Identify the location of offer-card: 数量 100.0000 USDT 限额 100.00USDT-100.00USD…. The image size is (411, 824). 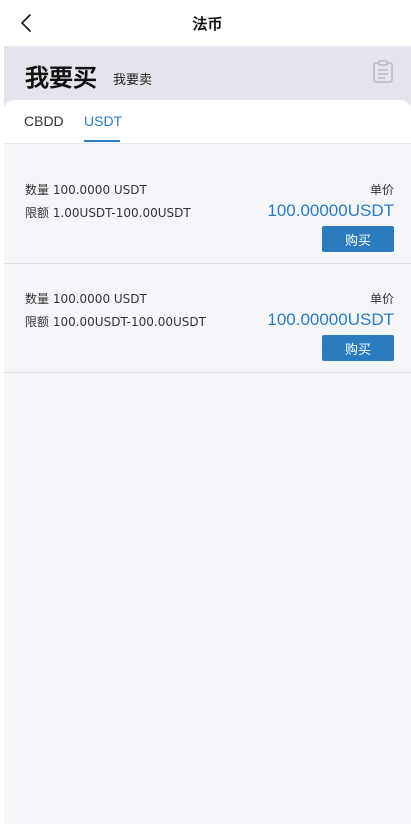
(207, 318).